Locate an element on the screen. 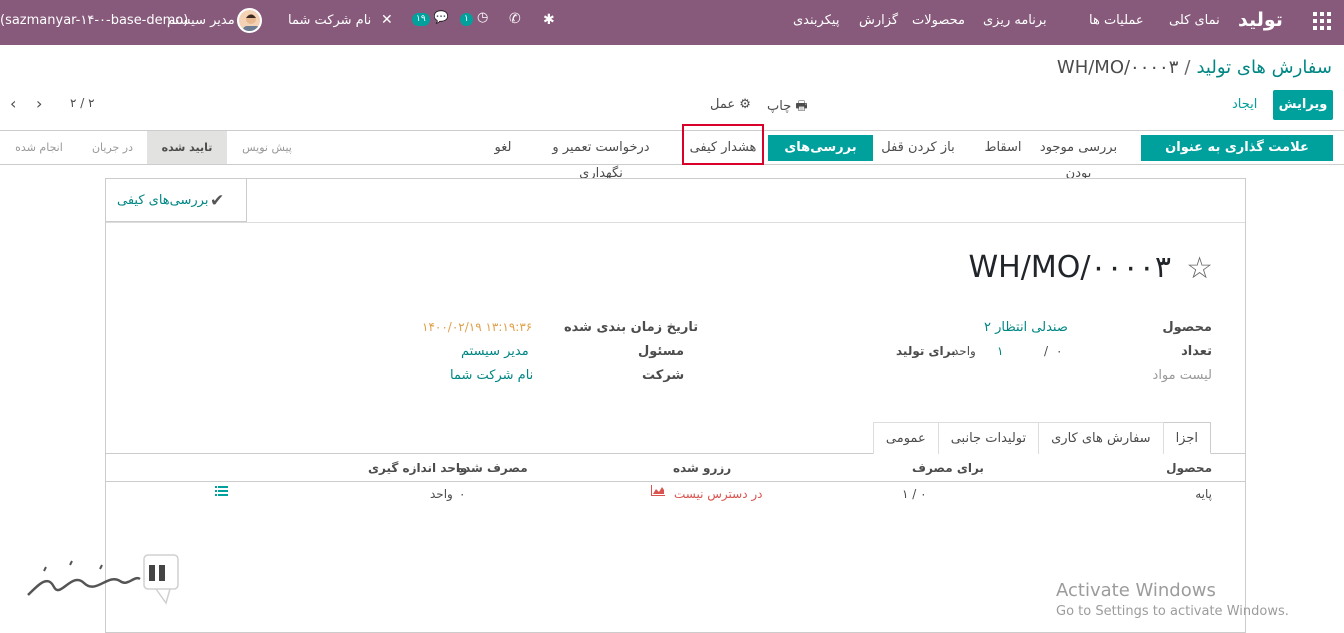 The image size is (1344, 633). quantity-label: تعداد is located at coordinates (1196, 351).